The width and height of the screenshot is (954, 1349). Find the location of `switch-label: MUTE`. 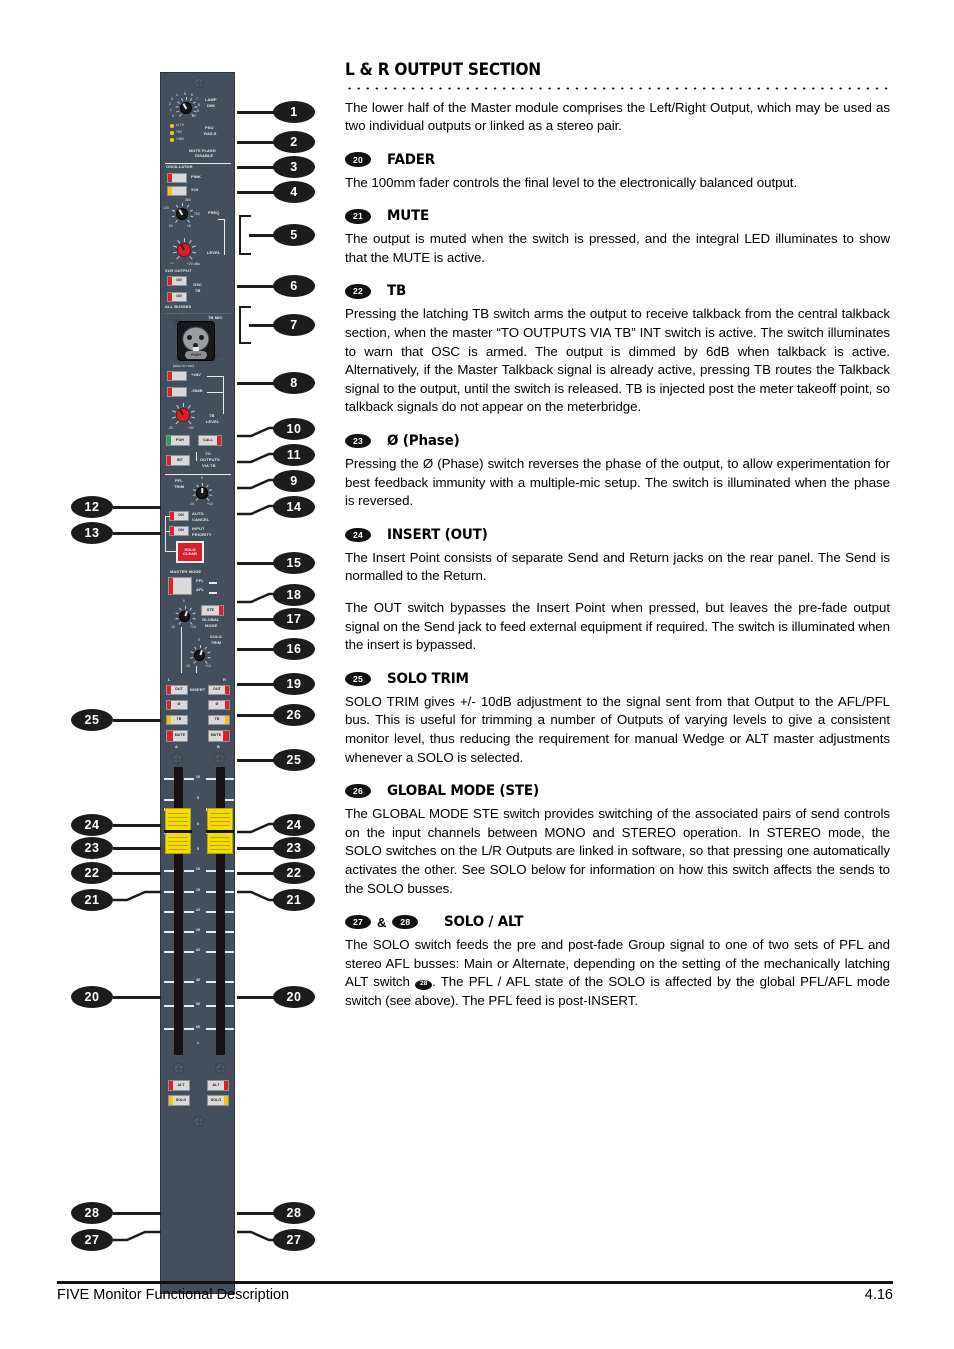

switch-label: MUTE is located at coordinates (216, 735).